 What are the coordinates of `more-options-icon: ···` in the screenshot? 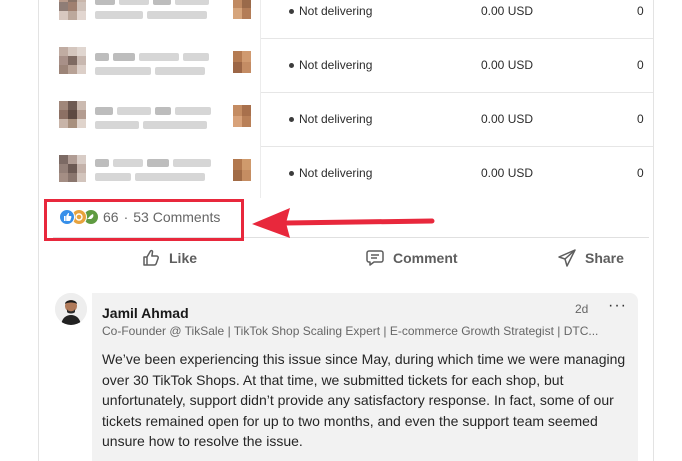 It's located at (617, 306).